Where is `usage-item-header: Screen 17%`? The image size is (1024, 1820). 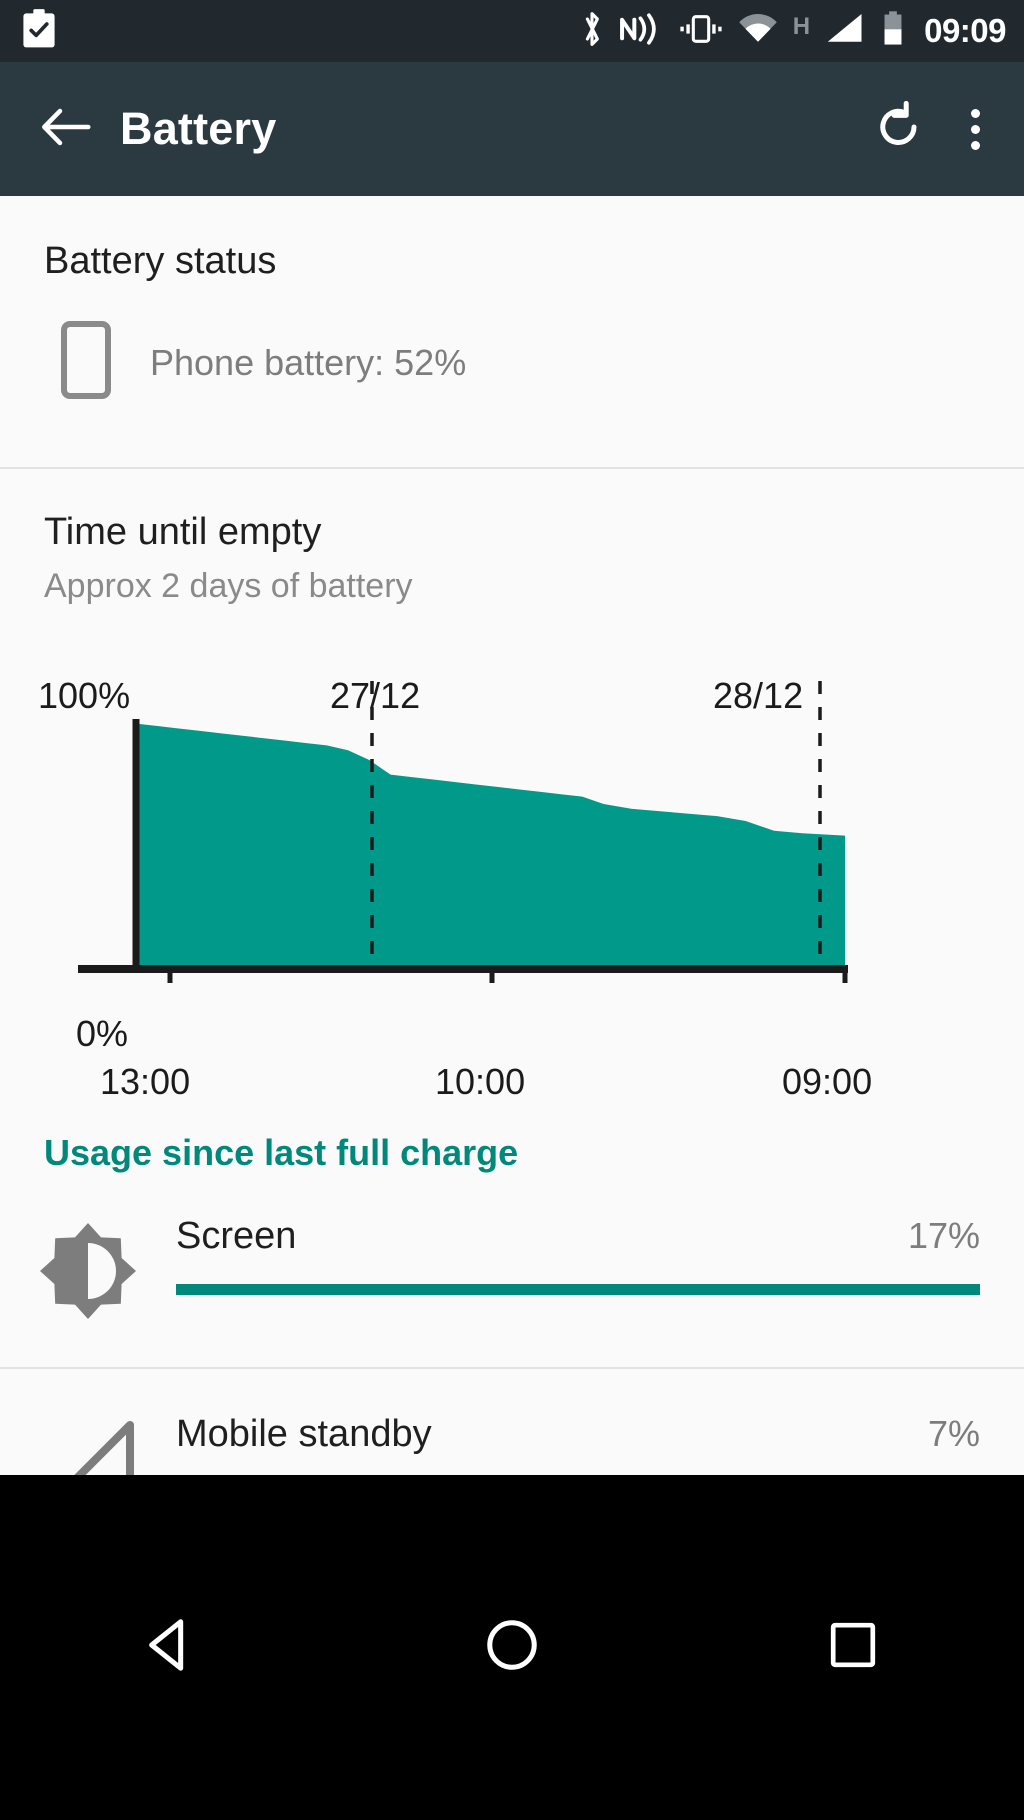
usage-item-header: Screen 17% is located at coordinates (578, 1236).